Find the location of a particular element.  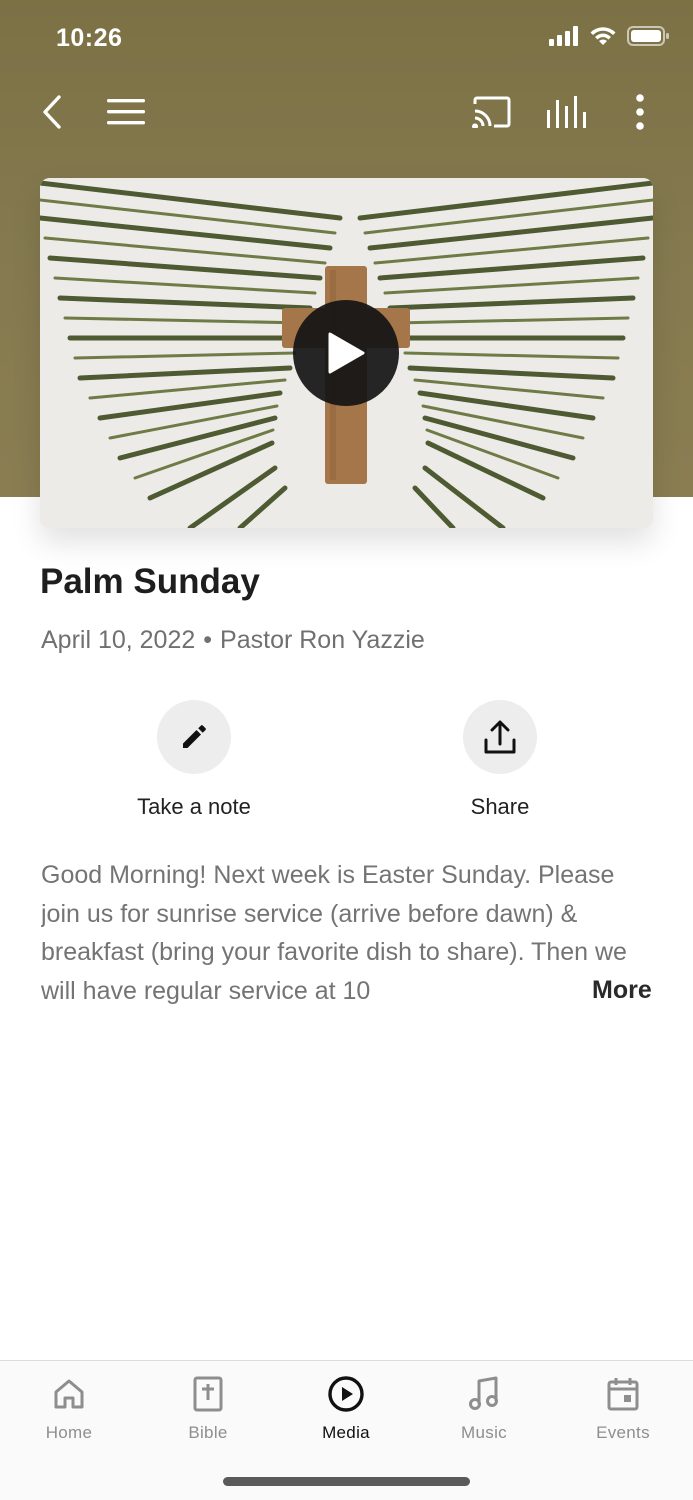

play-icon is located at coordinates (346, 353).